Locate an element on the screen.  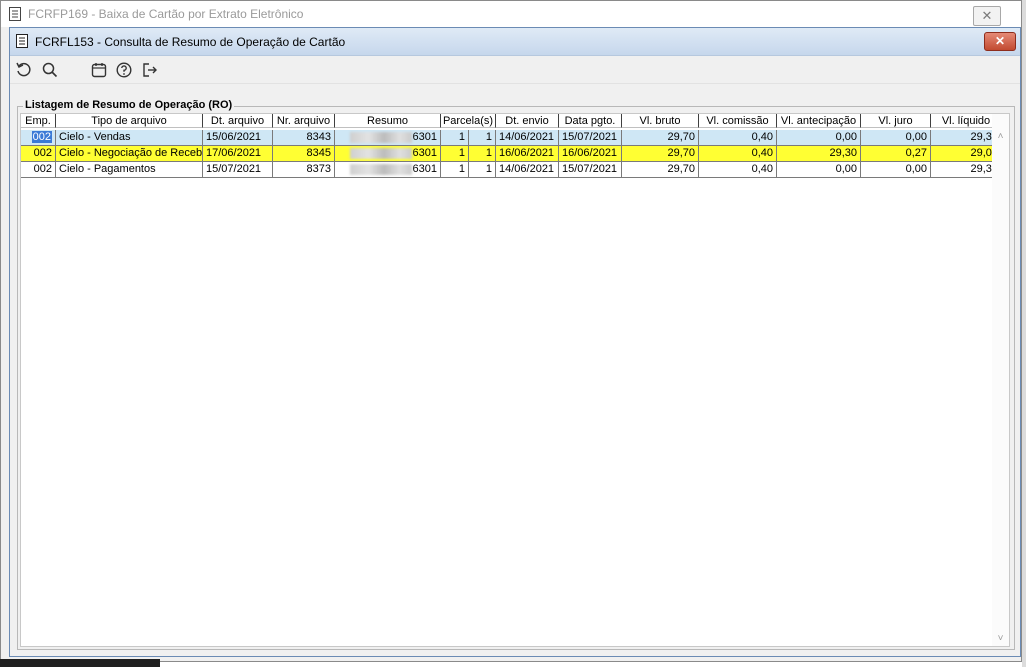
refresh-icon is located at coordinates (24, 70).